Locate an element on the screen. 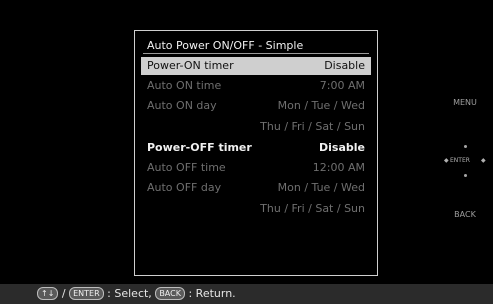  left-arrow-icon: ◆ is located at coordinates (446, 160).